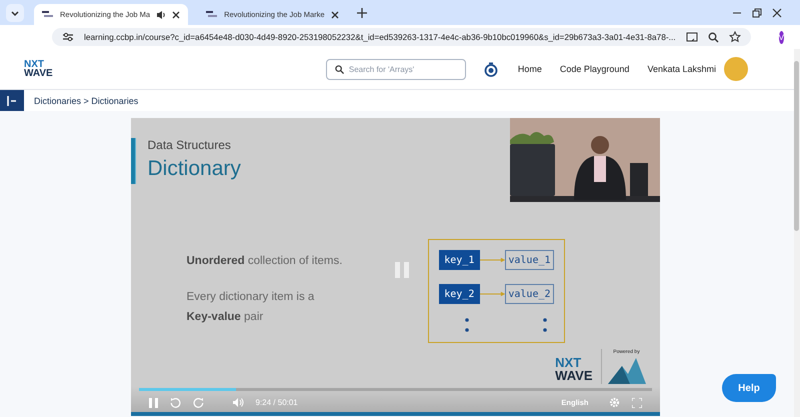 This screenshot has width=800, height=417. Describe the element at coordinates (250, 307) in the screenshot. I see `slide-text: Every dictionary item is a Key-value pair` at that location.